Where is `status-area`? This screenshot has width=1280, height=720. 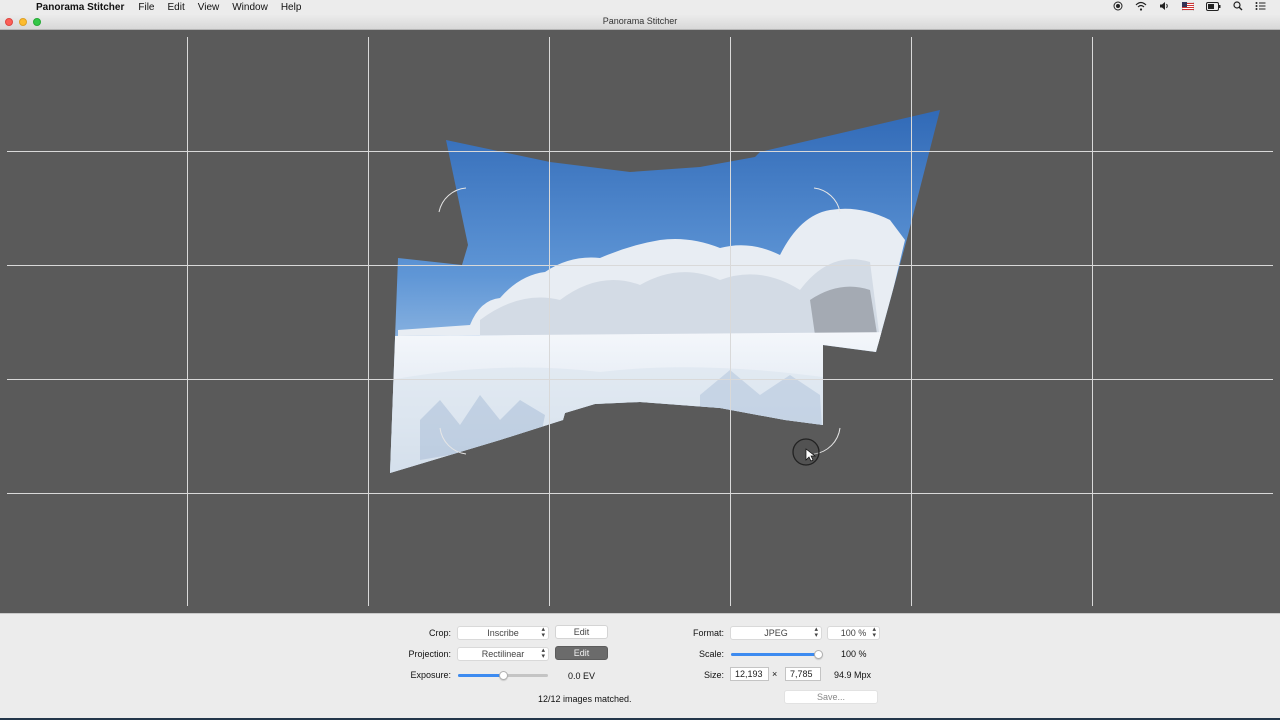 status-area is located at coordinates (1189, 7).